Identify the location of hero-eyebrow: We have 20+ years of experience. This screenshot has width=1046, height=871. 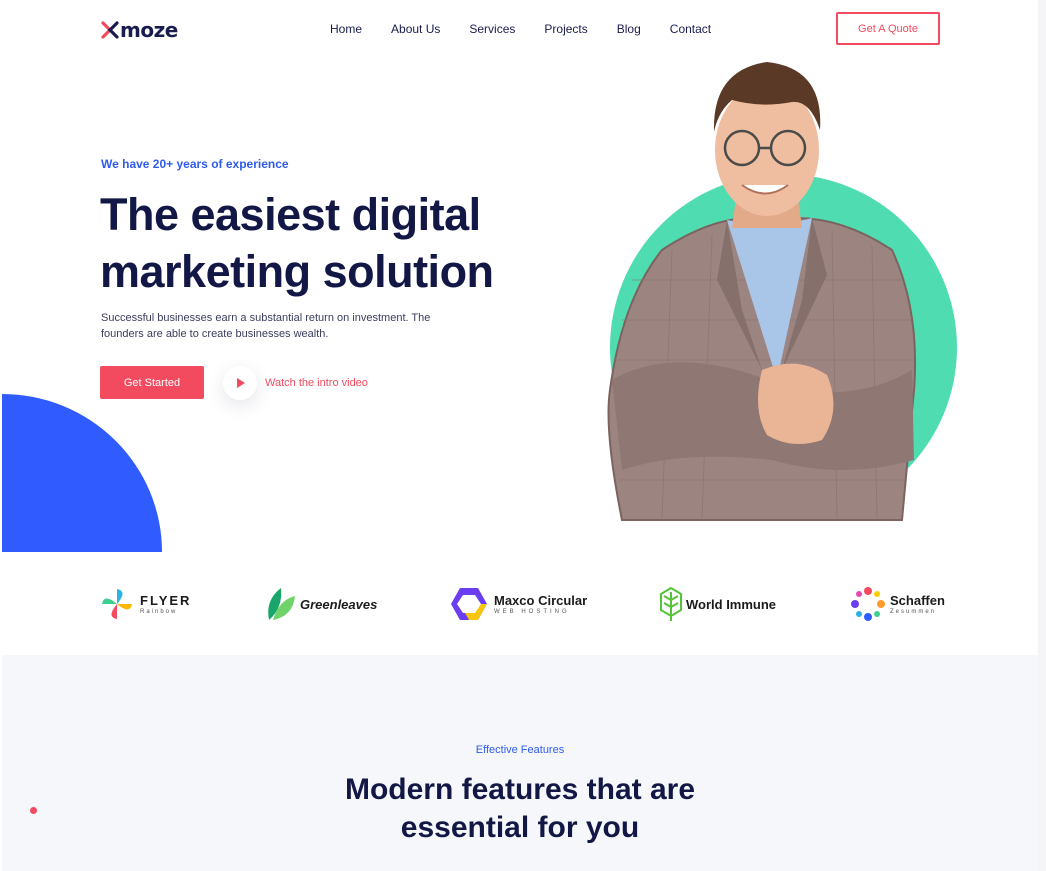
(195, 164).